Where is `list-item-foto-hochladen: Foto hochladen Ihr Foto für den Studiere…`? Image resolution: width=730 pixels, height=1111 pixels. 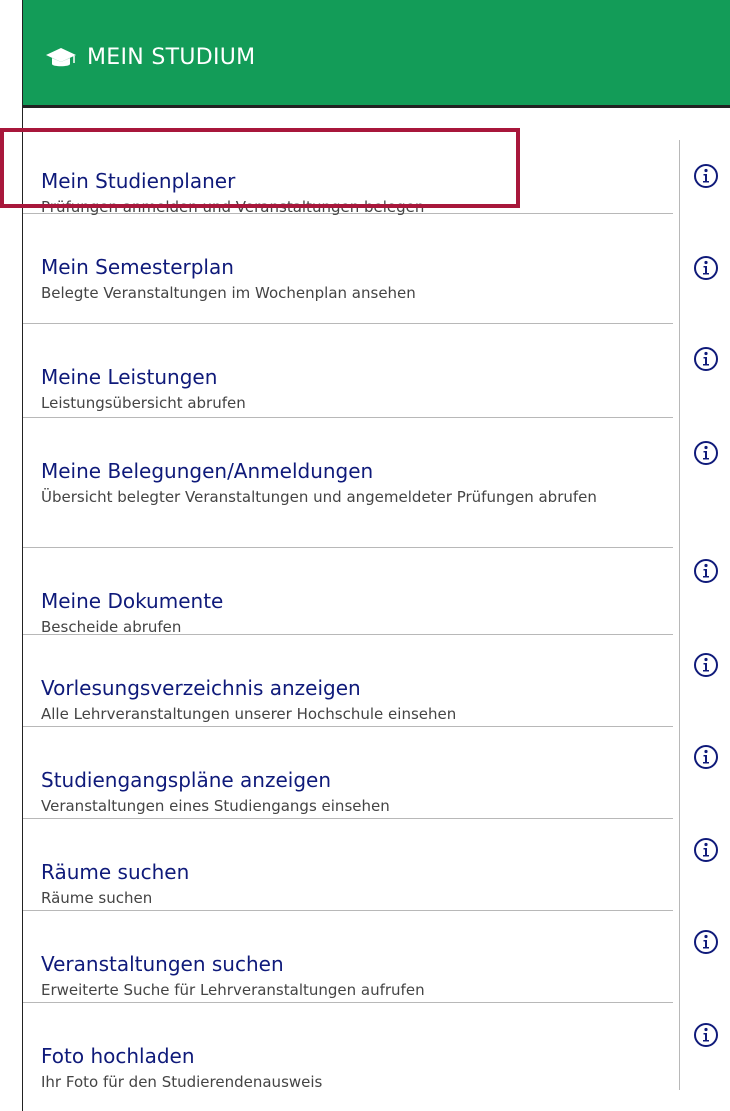
list-item-foto-hochladen: Foto hochladen Ihr Foto für den Studiere… is located at coordinates (348, 1051).